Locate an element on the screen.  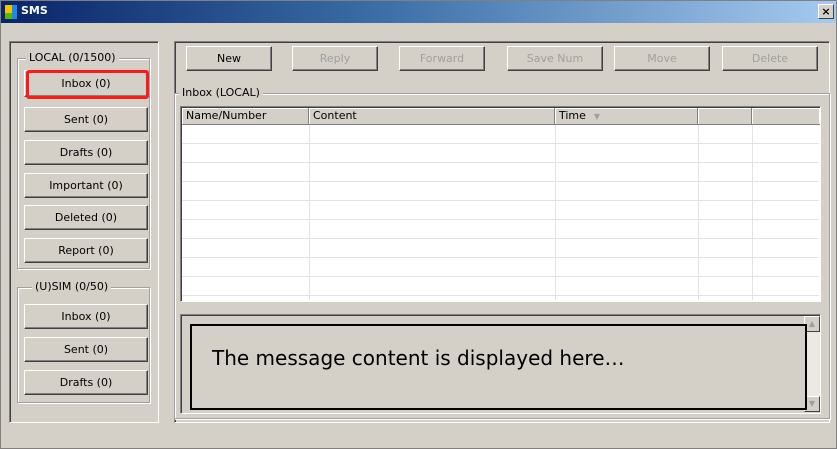
column-header-name: Name/Number is located at coordinates (245, 116).